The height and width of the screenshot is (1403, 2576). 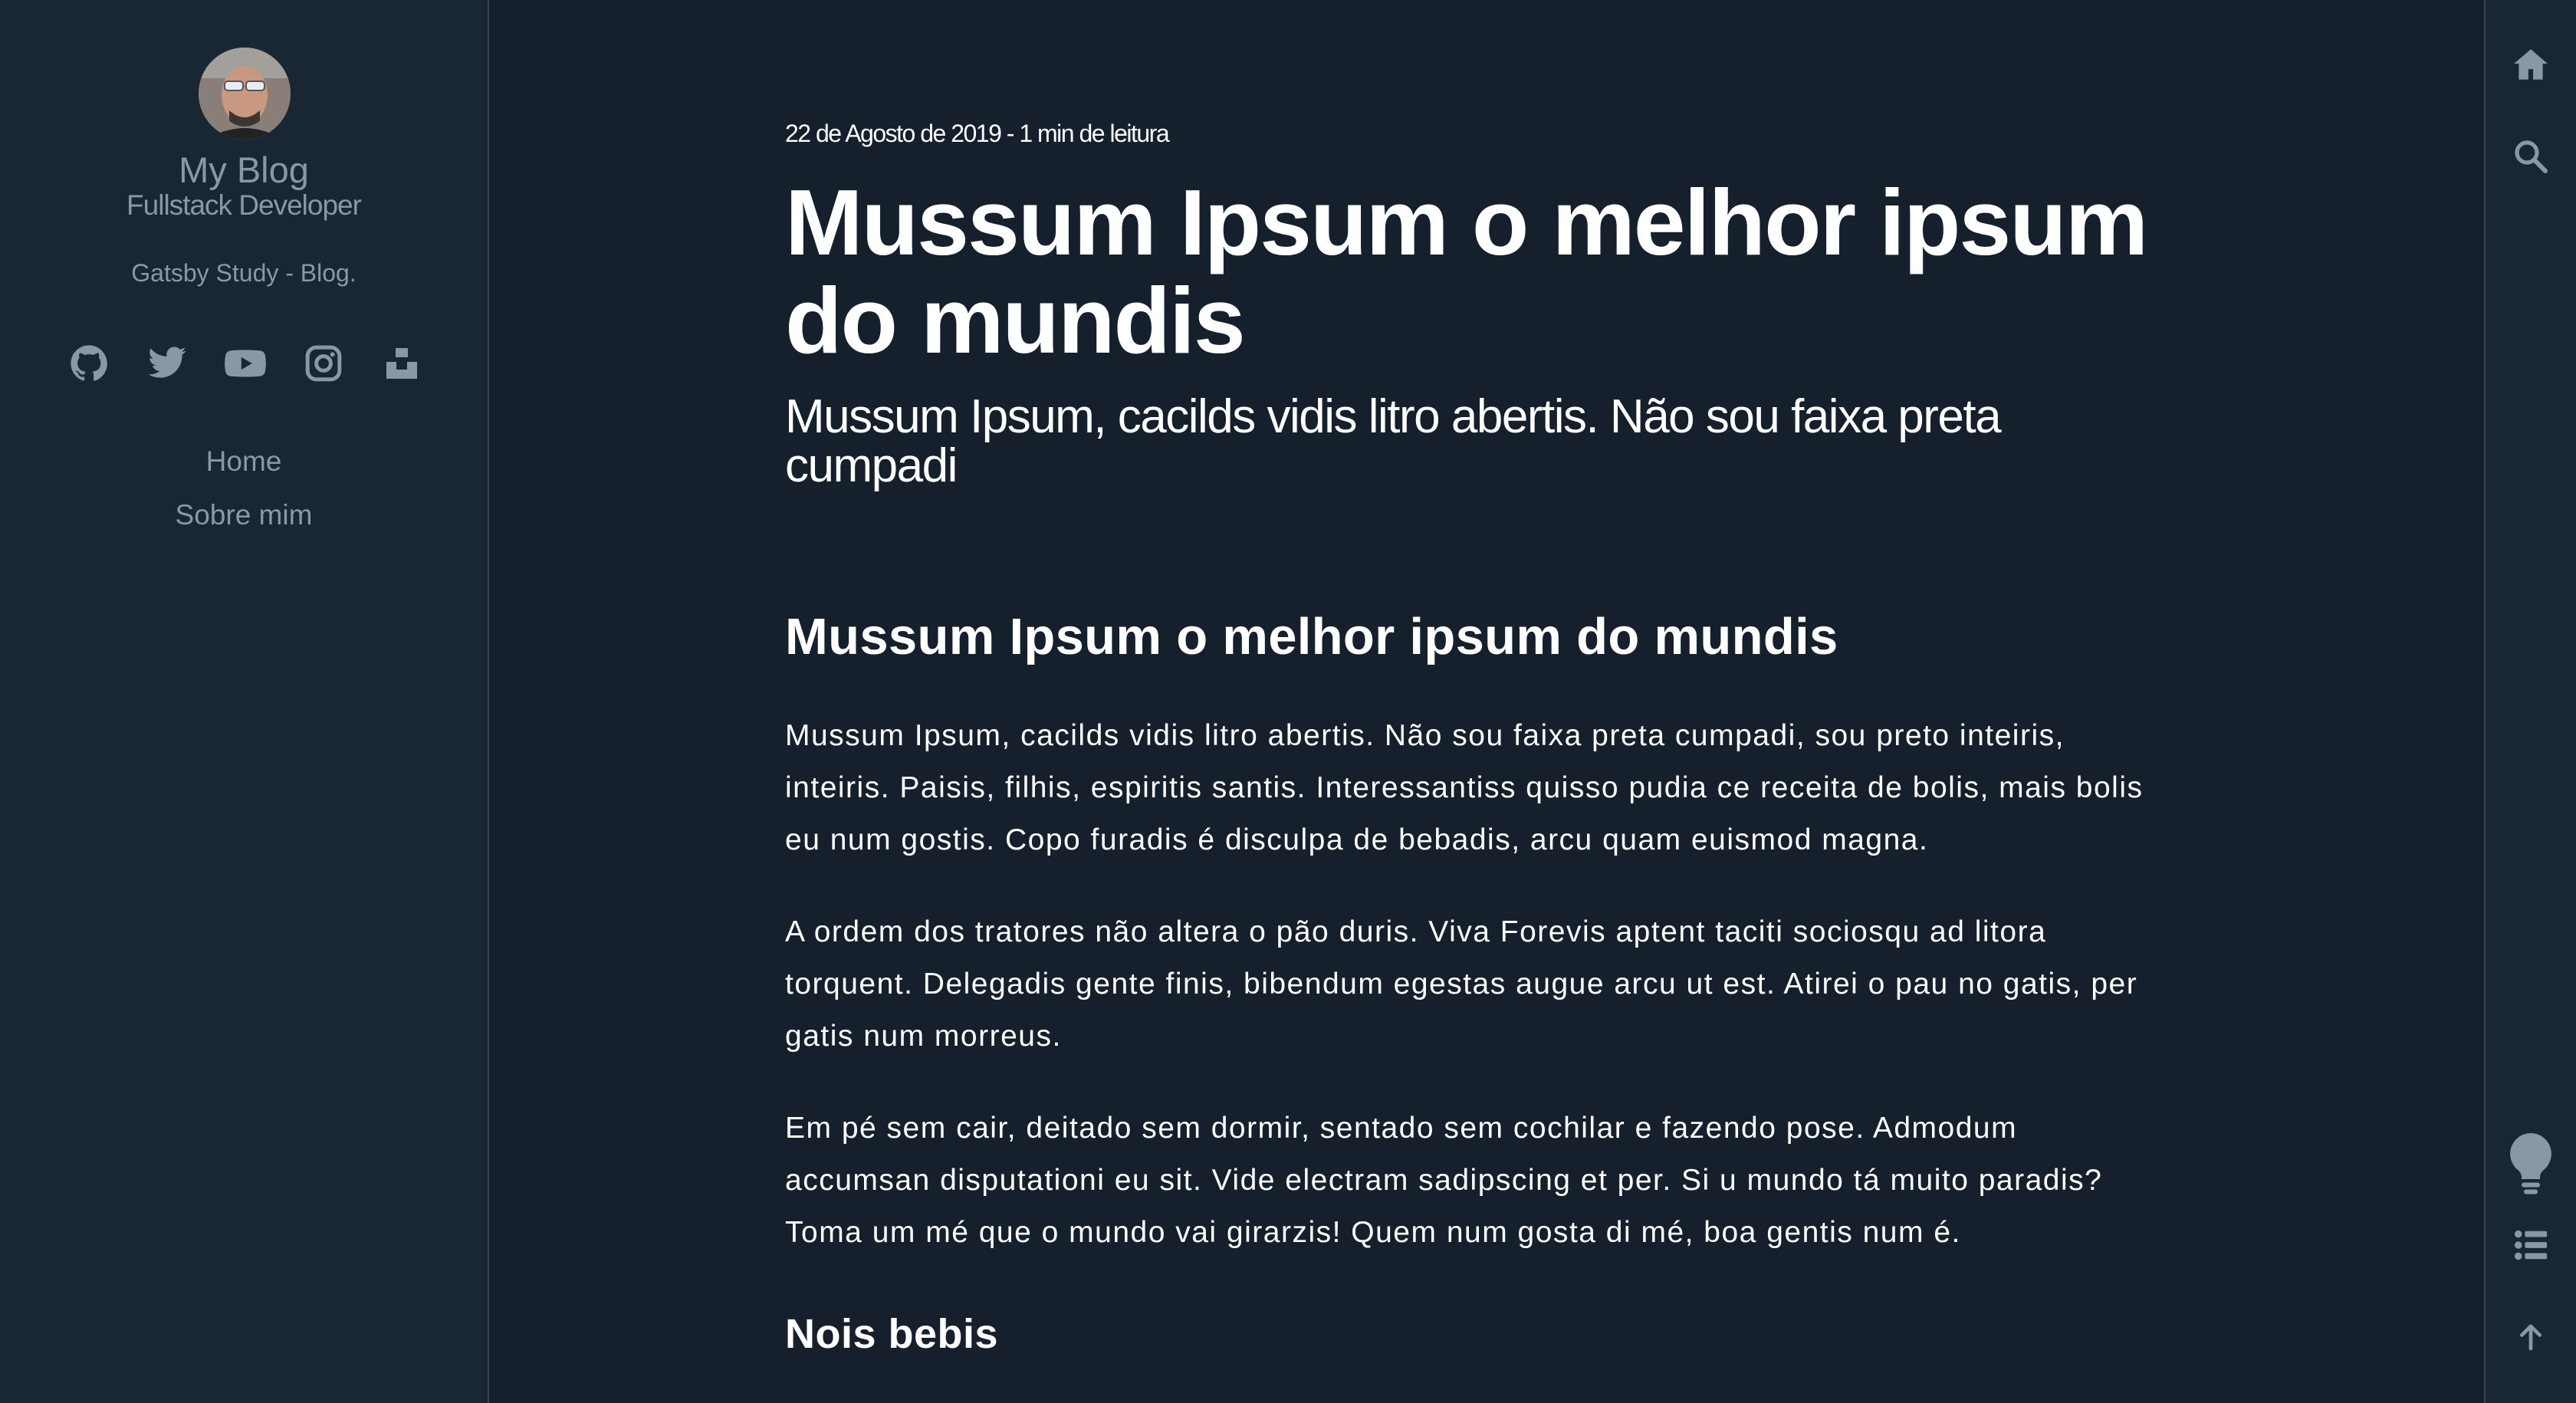 I want to click on home-button, so click(x=2531, y=64).